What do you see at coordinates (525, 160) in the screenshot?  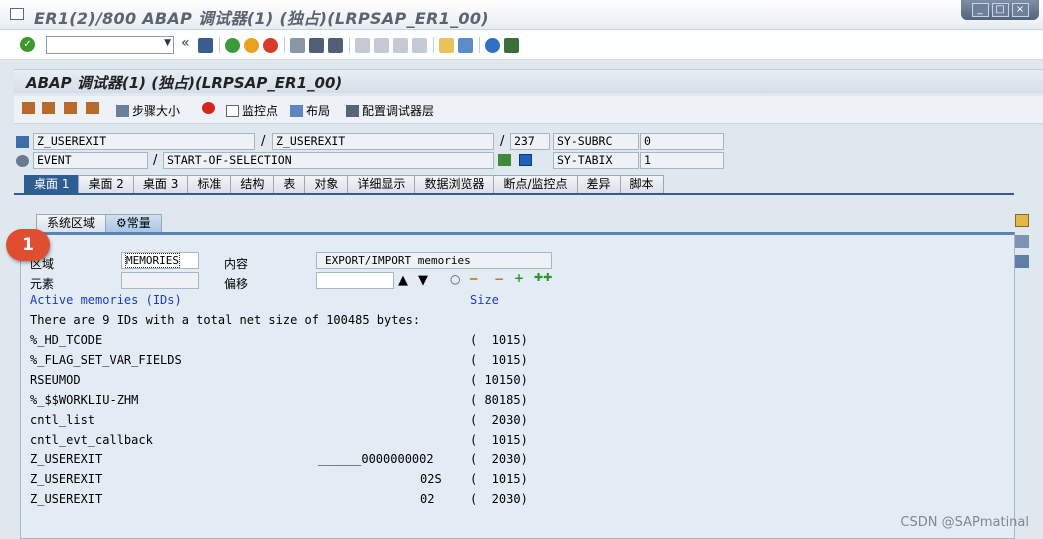 I see `info-icon` at bounding box center [525, 160].